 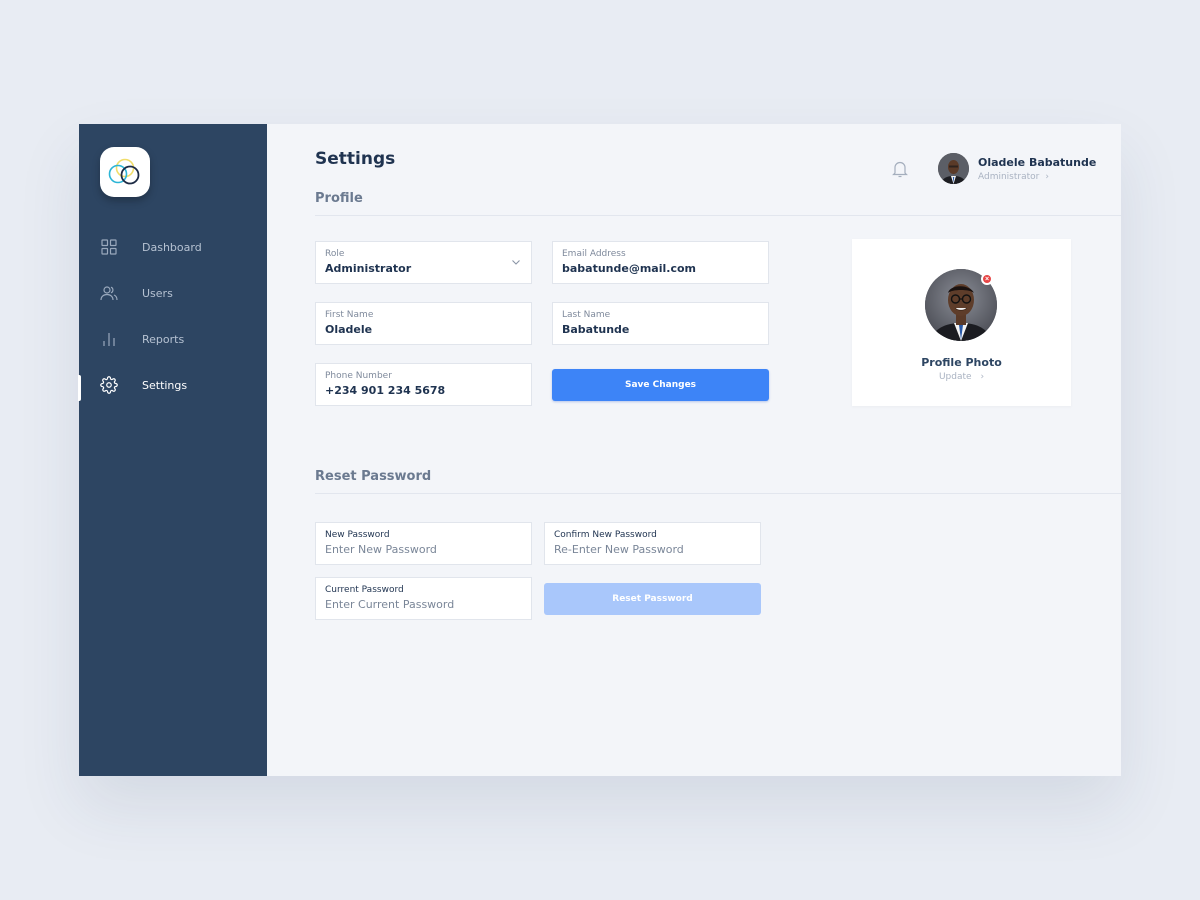 I want to click on sidebar-item-label: Dashboard, so click(x=172, y=247).